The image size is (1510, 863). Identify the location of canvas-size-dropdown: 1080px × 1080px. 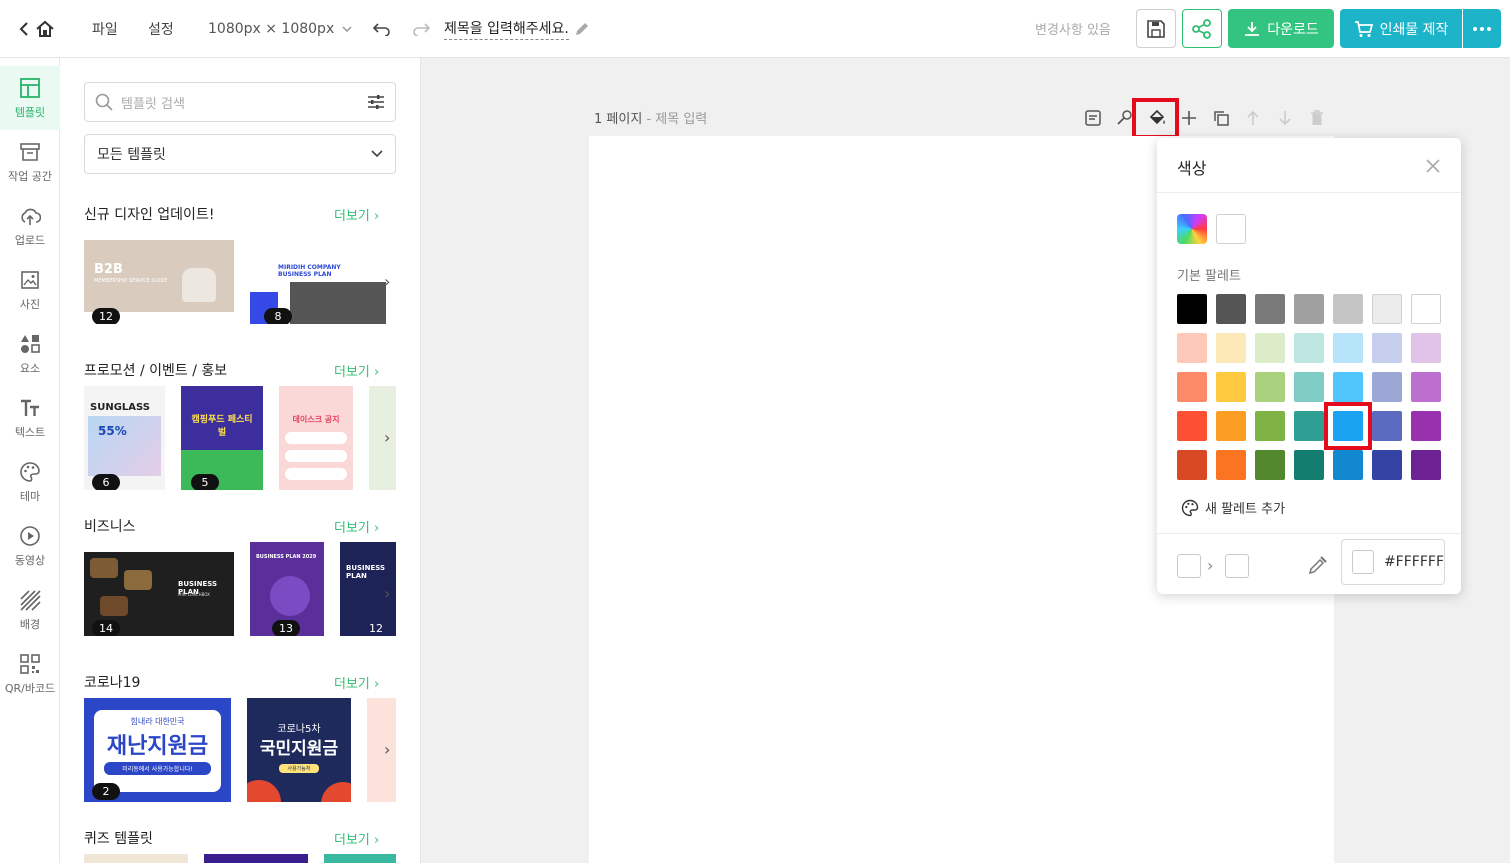
(280, 28).